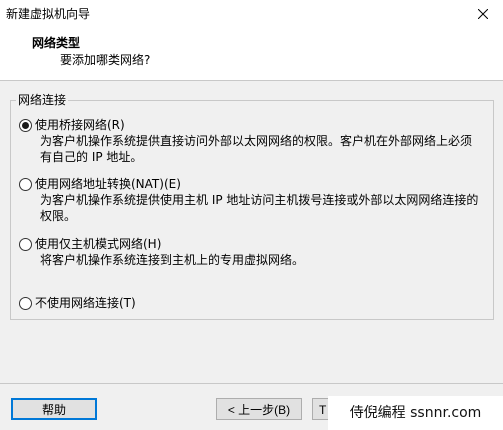 This screenshot has width=503, height=430. Describe the element at coordinates (25, 244) in the screenshot. I see `radio-host-only` at that location.